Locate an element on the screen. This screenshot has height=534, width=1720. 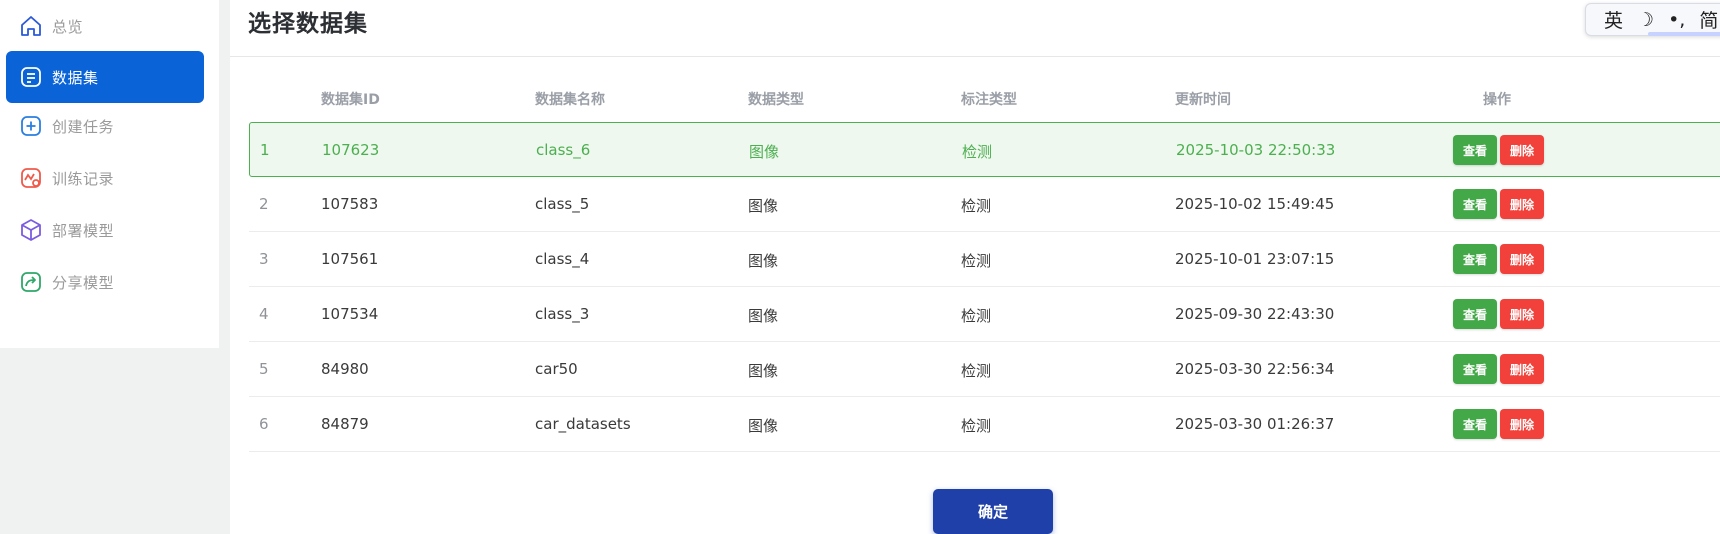
sidebar-item-label: 分享模型 is located at coordinates (83, 282).